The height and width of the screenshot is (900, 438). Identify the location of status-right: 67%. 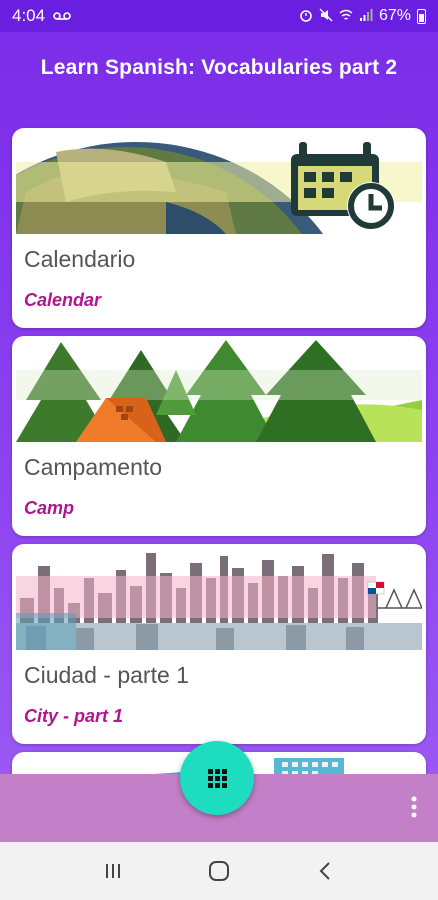
(362, 16).